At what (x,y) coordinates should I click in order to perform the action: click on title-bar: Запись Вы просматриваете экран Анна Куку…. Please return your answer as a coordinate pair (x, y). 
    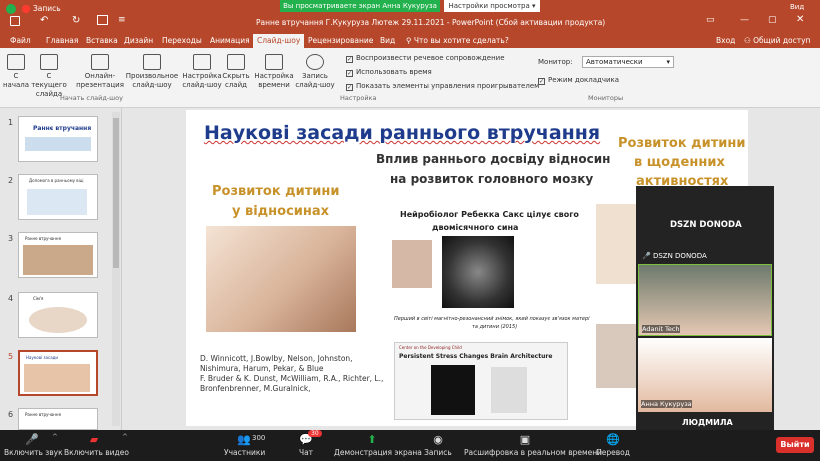
    Looking at the image, I should click on (410, 17).